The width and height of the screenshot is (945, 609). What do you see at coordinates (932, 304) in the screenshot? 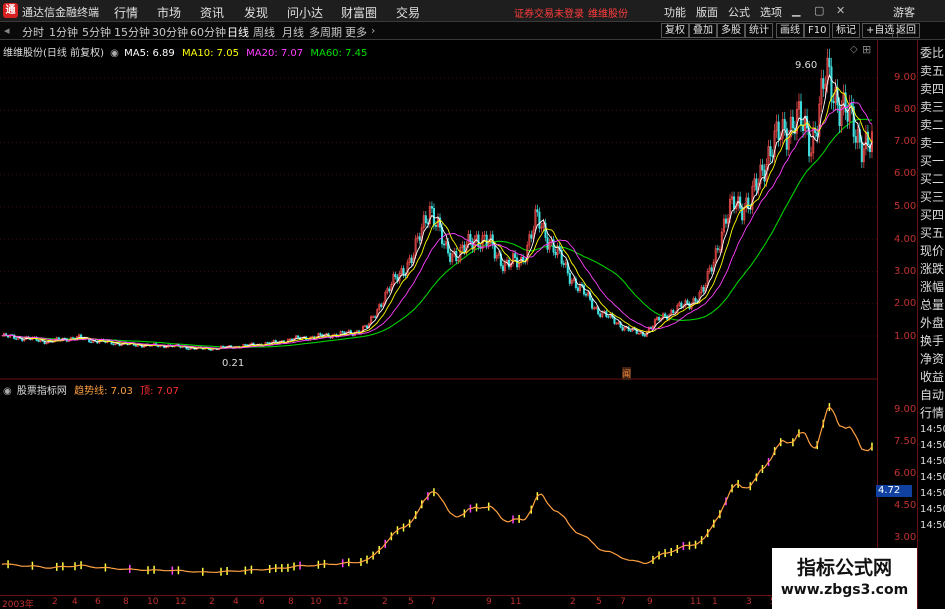
I see `quote-field: 总量` at bounding box center [932, 304].